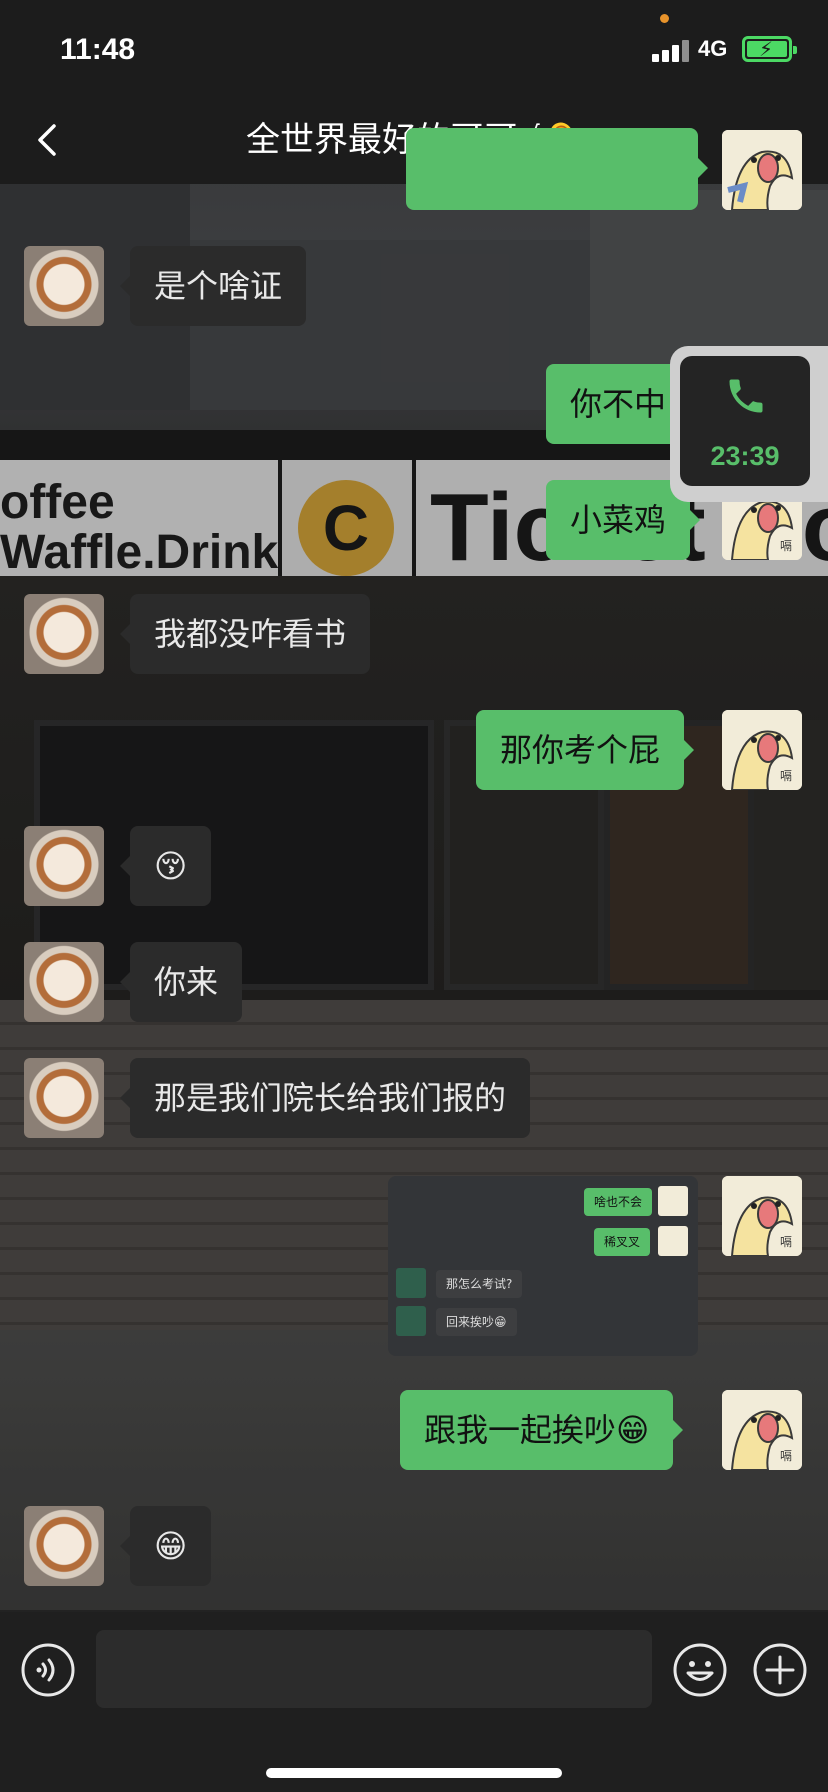 This screenshot has height=1792, width=828. Describe the element at coordinates (165, 866) in the screenshot. I see `message-bubble: 😚` at that location.